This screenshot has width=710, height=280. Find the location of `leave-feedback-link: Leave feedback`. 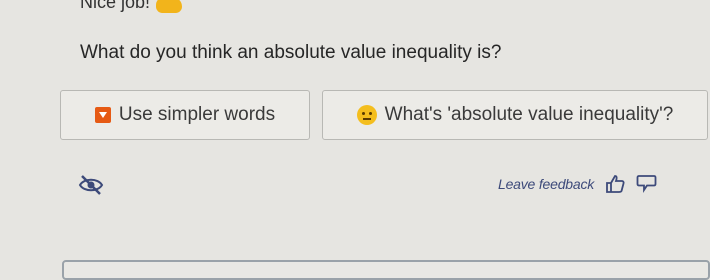

leave-feedback-link: Leave feedback is located at coordinates (546, 184).